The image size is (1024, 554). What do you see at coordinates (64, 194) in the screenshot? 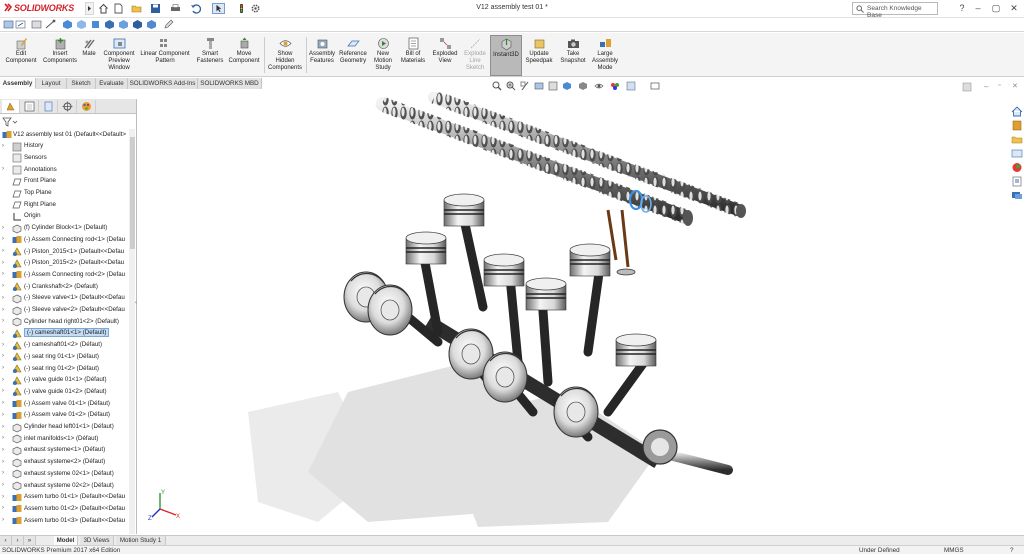
I see `tree-item: Top Plane` at bounding box center [64, 194].